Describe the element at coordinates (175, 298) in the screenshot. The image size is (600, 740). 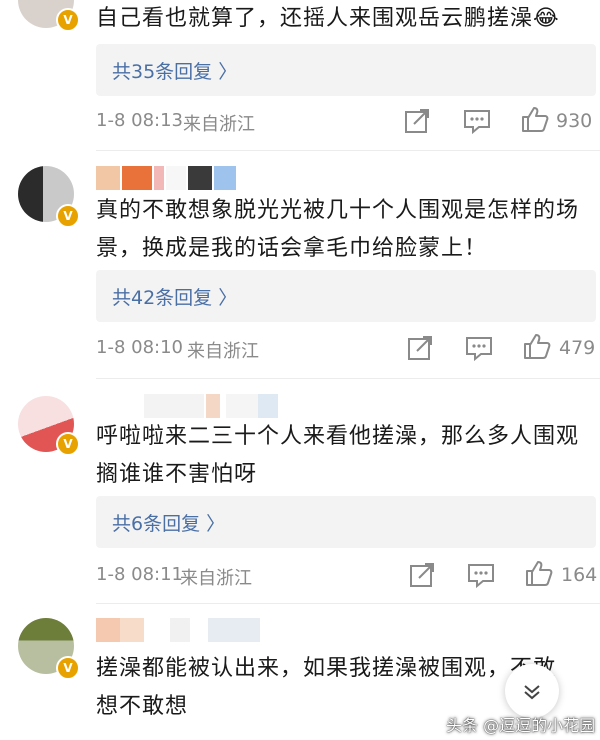
I see `replies-label: 共42条回复 〉` at that location.